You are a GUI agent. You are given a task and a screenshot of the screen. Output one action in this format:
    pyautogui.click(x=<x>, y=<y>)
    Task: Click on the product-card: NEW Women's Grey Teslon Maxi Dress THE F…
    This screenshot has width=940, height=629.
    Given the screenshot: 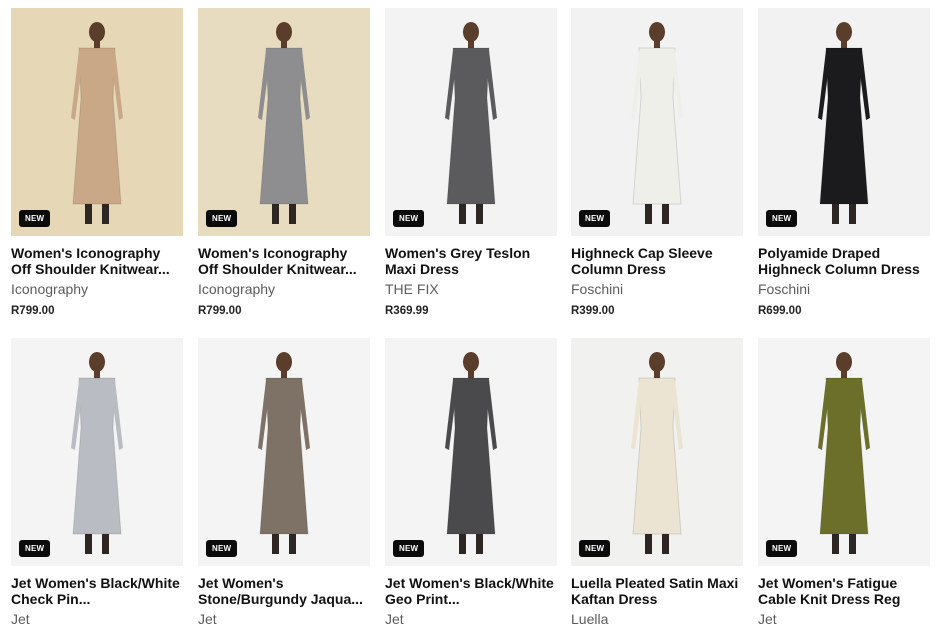 What is the action you would take?
    pyautogui.click(x=471, y=162)
    